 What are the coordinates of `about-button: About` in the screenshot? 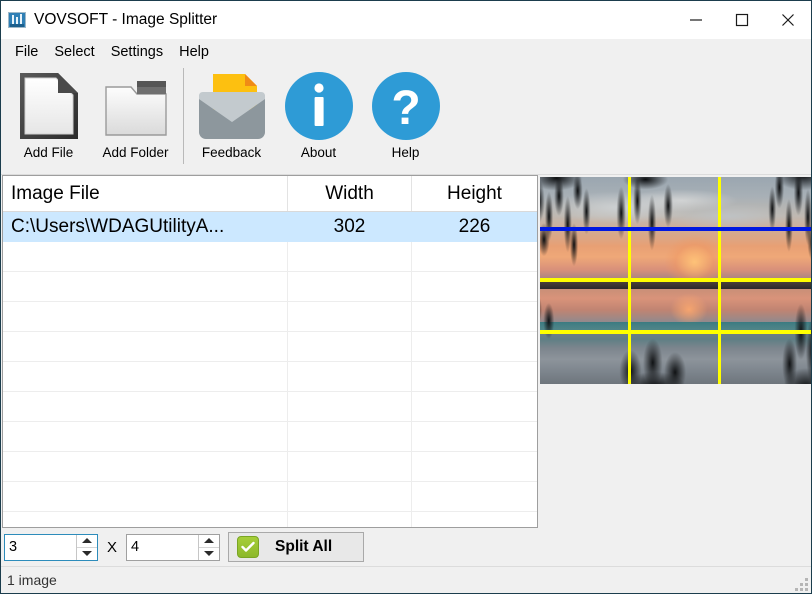 It's located at (318, 116).